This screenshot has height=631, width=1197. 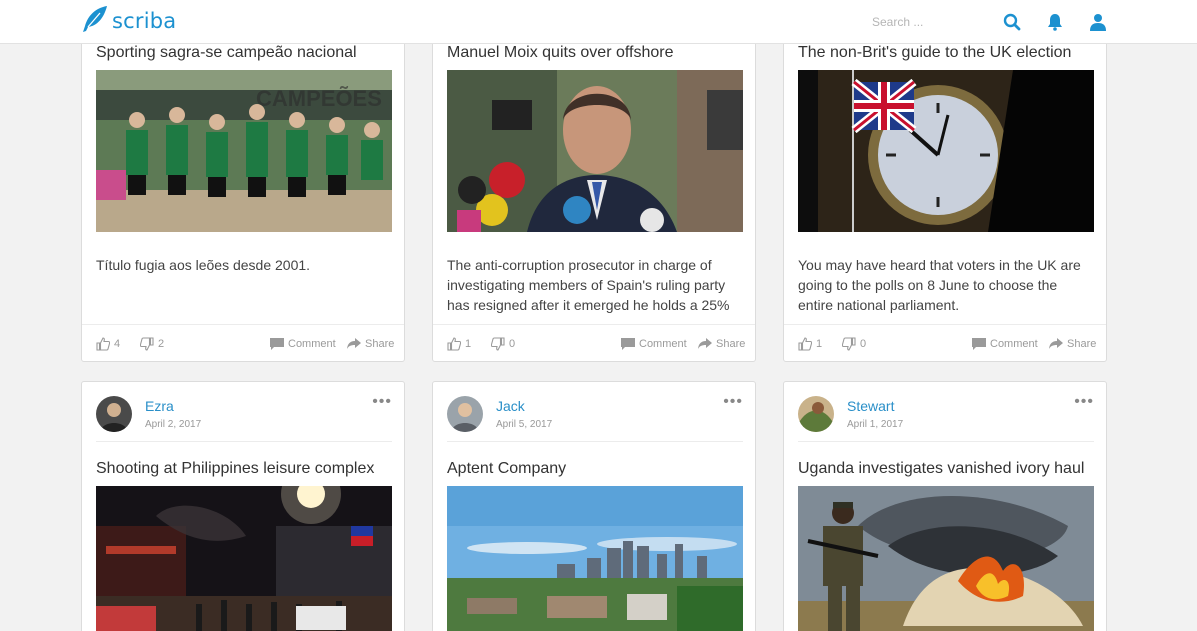 What do you see at coordinates (244, 151) in the screenshot?
I see `post-image: CAMPEÕES` at bounding box center [244, 151].